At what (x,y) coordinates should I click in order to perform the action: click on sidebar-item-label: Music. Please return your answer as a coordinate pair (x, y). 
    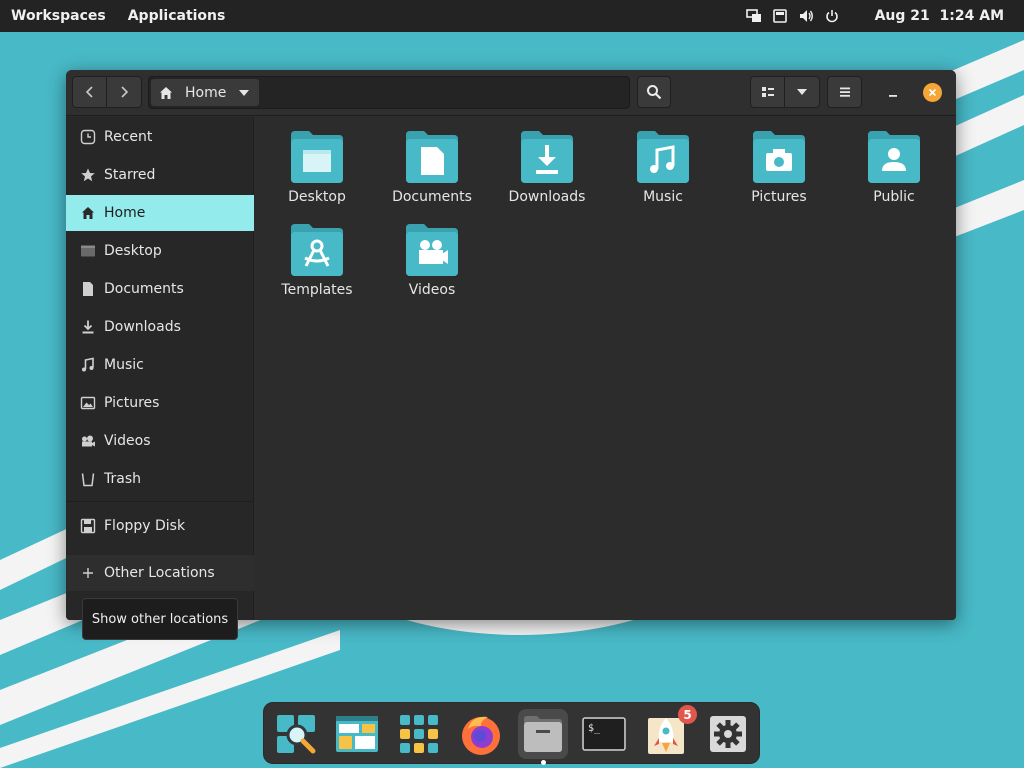
    Looking at the image, I should click on (124, 365).